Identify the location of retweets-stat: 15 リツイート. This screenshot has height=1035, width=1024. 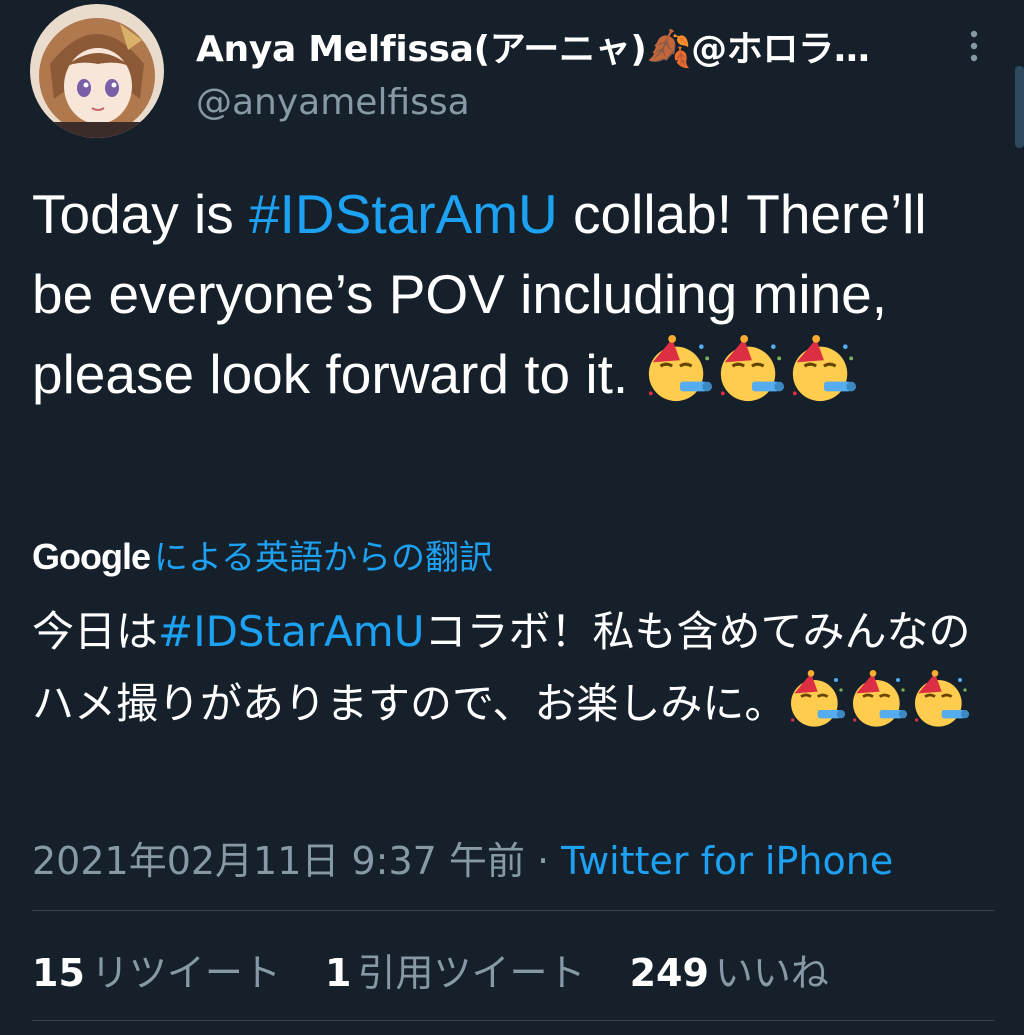
(156, 973).